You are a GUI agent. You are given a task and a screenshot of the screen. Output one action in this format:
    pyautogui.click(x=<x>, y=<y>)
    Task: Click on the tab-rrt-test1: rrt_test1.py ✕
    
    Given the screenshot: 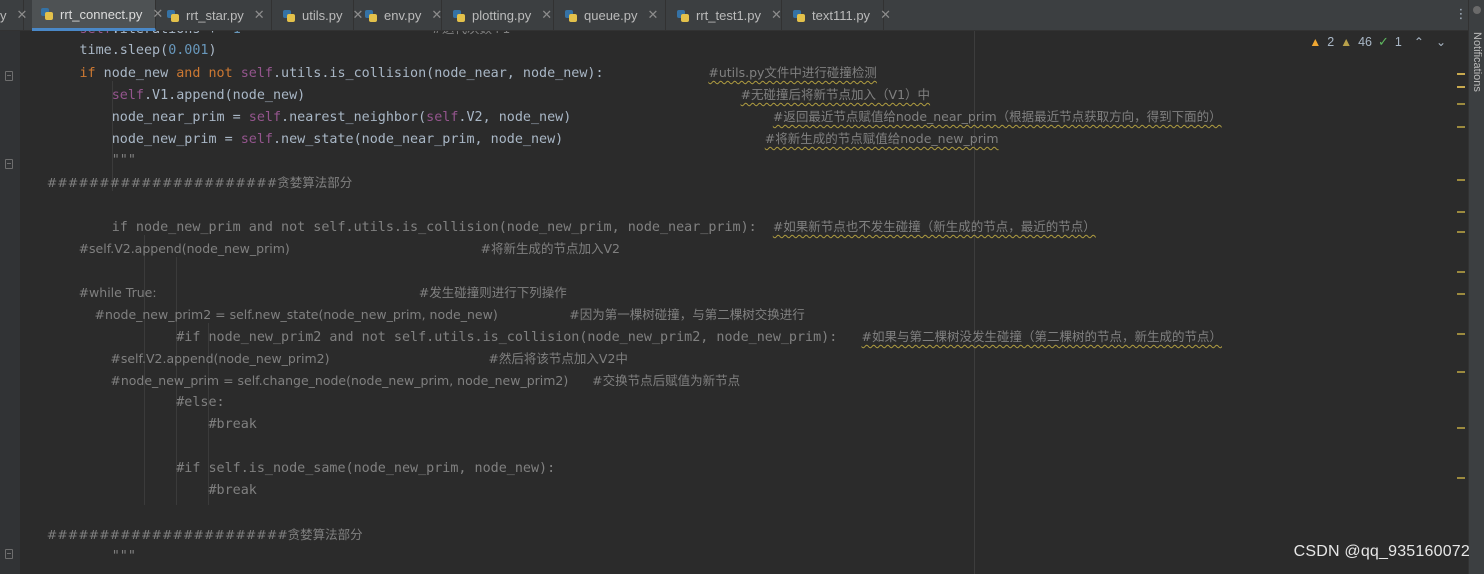 What is the action you would take?
    pyautogui.click(x=725, y=15)
    